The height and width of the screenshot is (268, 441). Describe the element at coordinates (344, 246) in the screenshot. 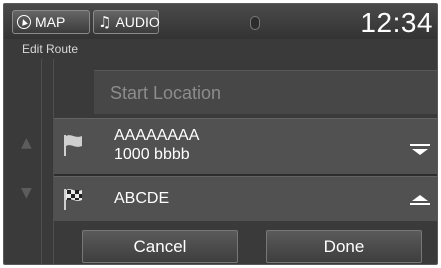

I see `done-button: Done` at that location.